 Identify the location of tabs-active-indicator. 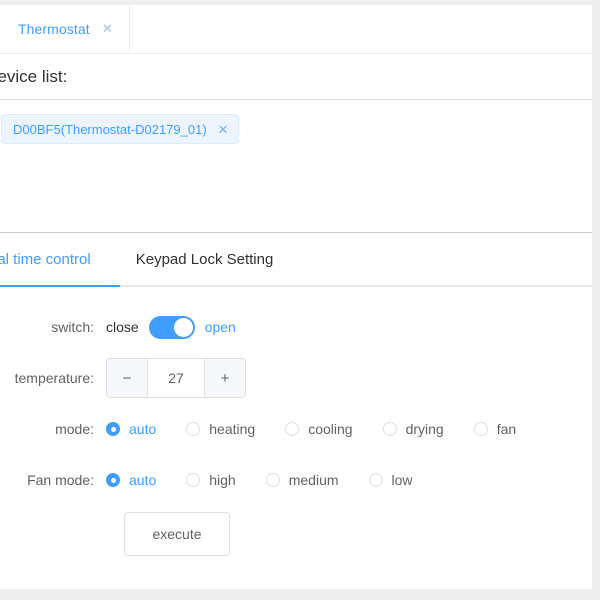
(60, 286).